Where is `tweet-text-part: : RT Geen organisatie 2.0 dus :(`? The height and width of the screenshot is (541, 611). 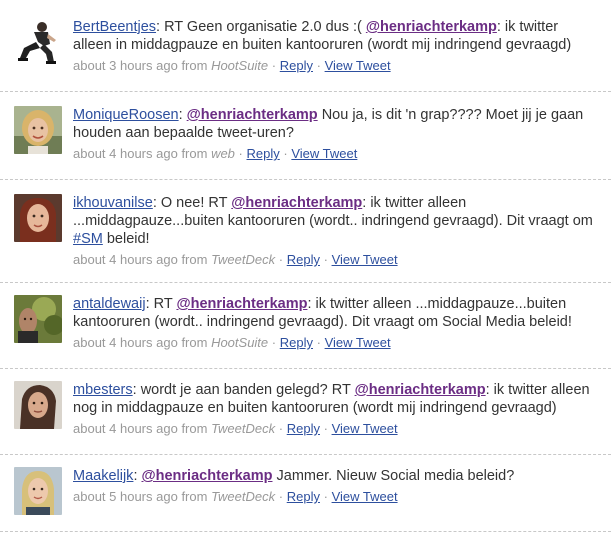 tweet-text-part: : RT Geen organisatie 2.0 dus :( is located at coordinates (261, 27).